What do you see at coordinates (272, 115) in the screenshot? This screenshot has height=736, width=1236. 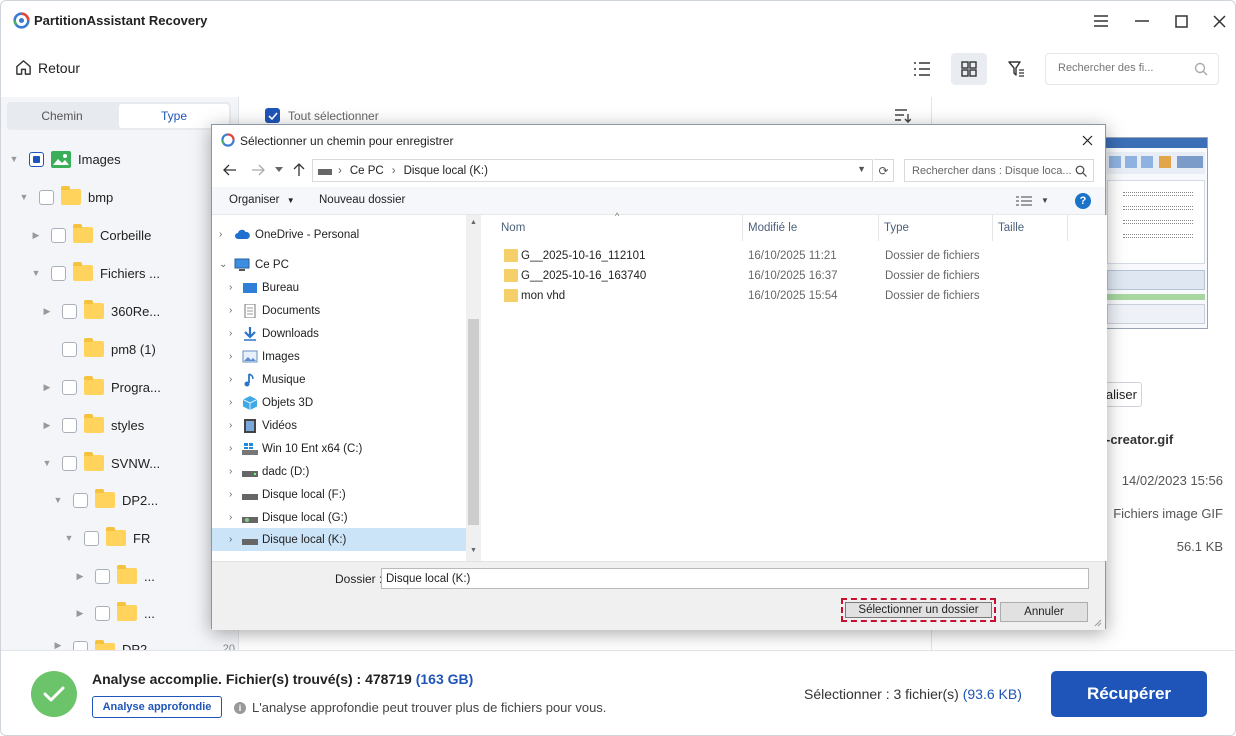 I see `checkbox-checked` at bounding box center [272, 115].